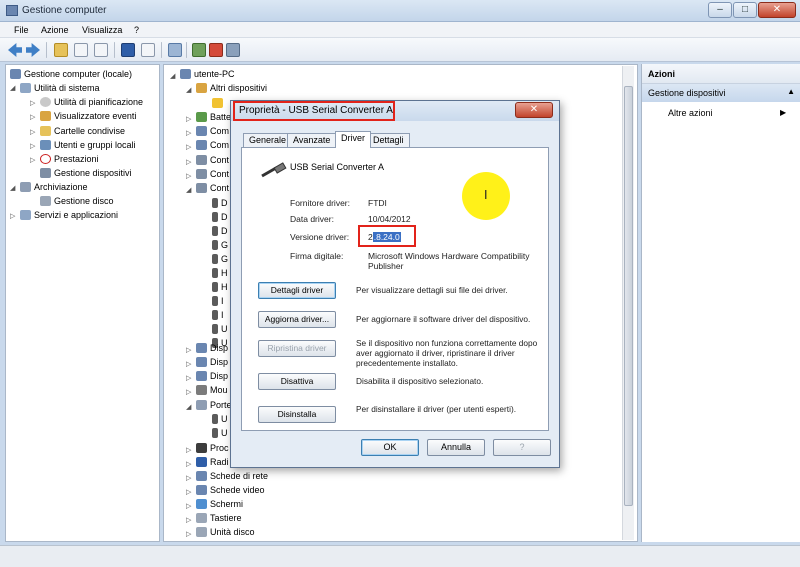  I want to click on dettagli-driver-button: Dettagli driver, so click(297, 290).